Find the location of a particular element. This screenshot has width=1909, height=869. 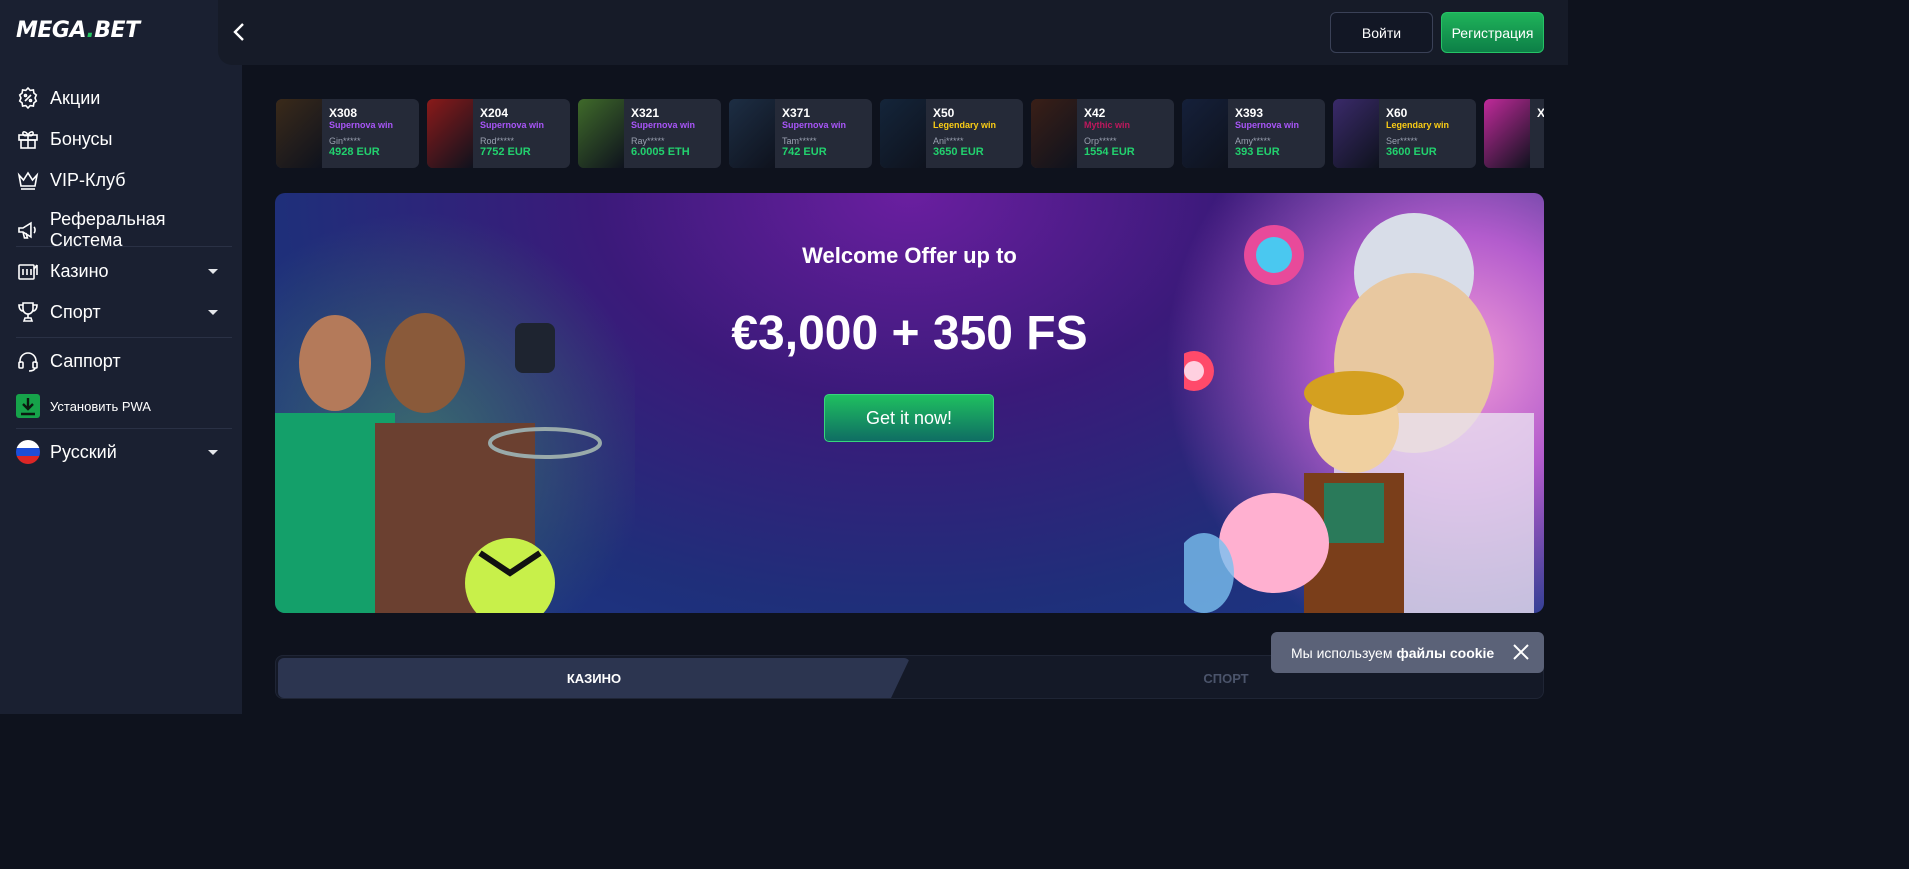

mega-bet-logo: MEGA.BET is located at coordinates (78, 30).